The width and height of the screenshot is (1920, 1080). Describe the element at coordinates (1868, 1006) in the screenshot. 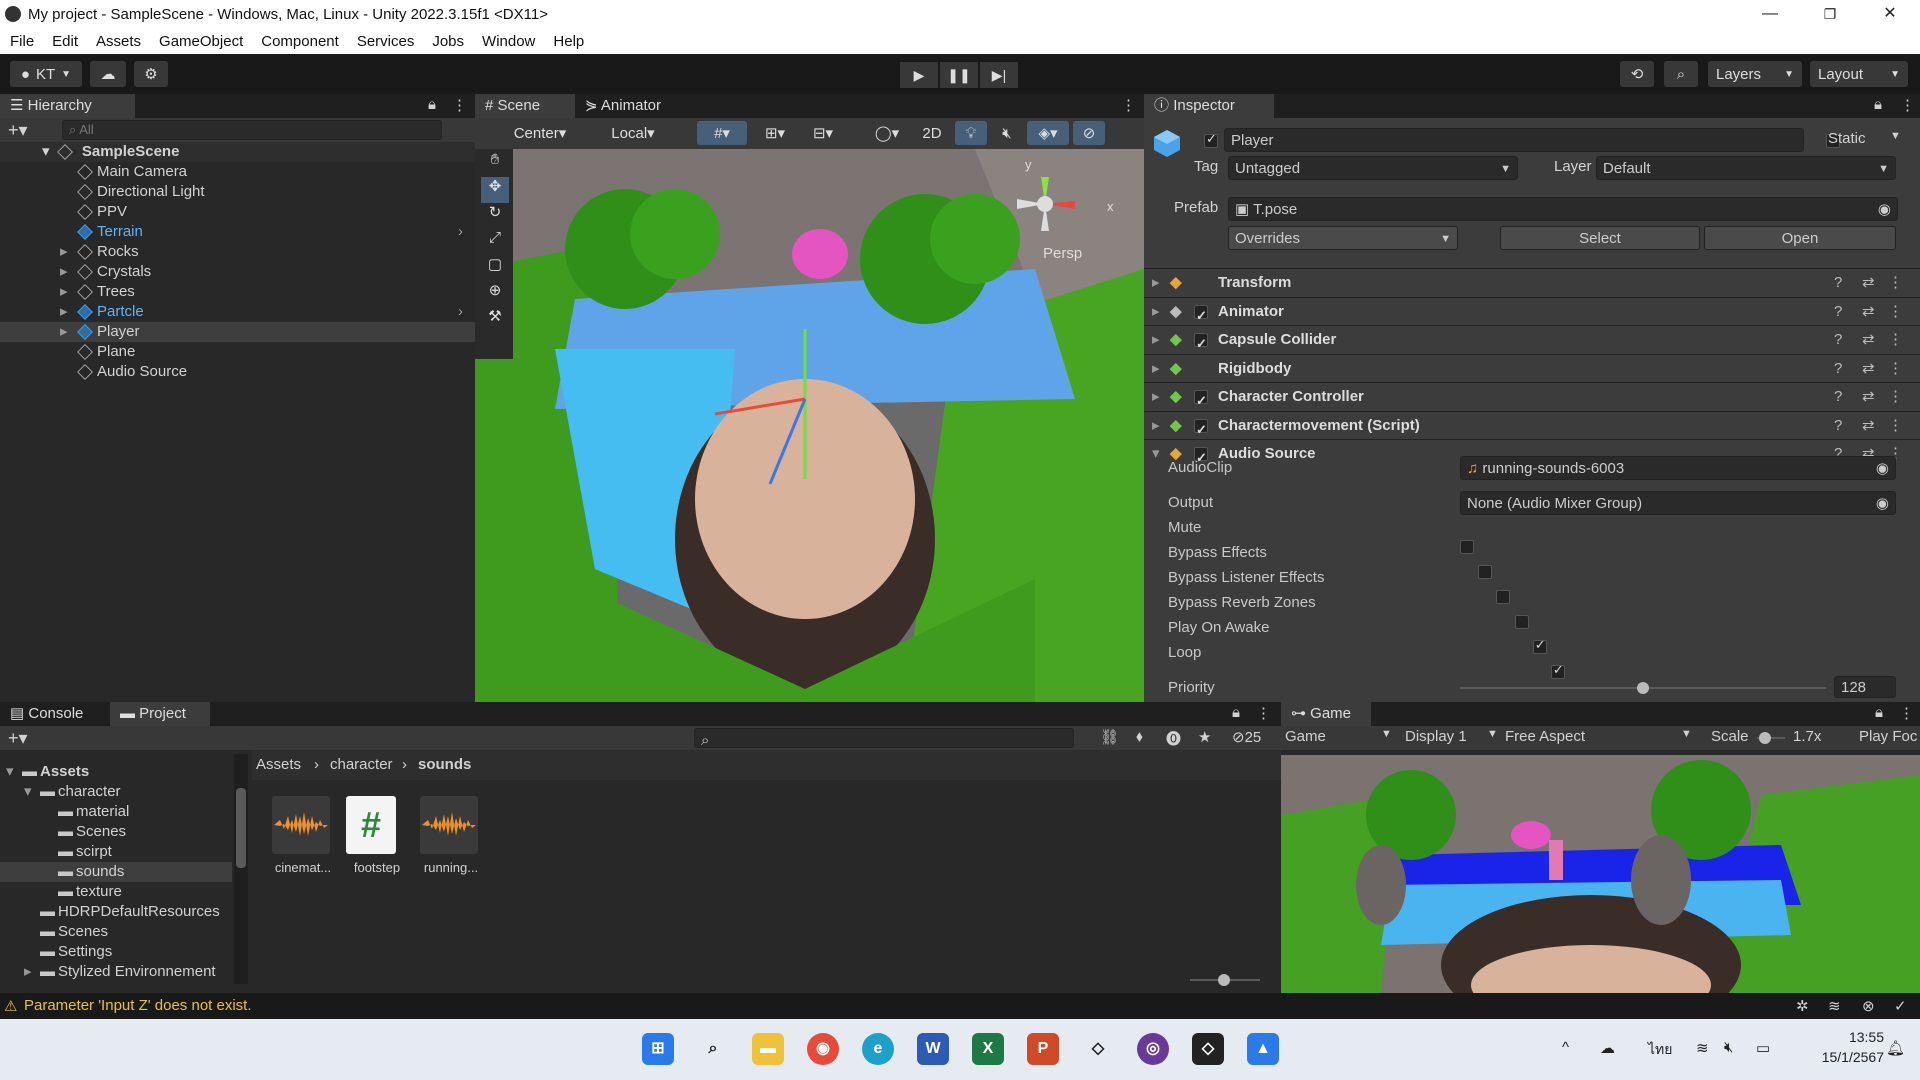

I see `network-off-icon: ⊗` at that location.